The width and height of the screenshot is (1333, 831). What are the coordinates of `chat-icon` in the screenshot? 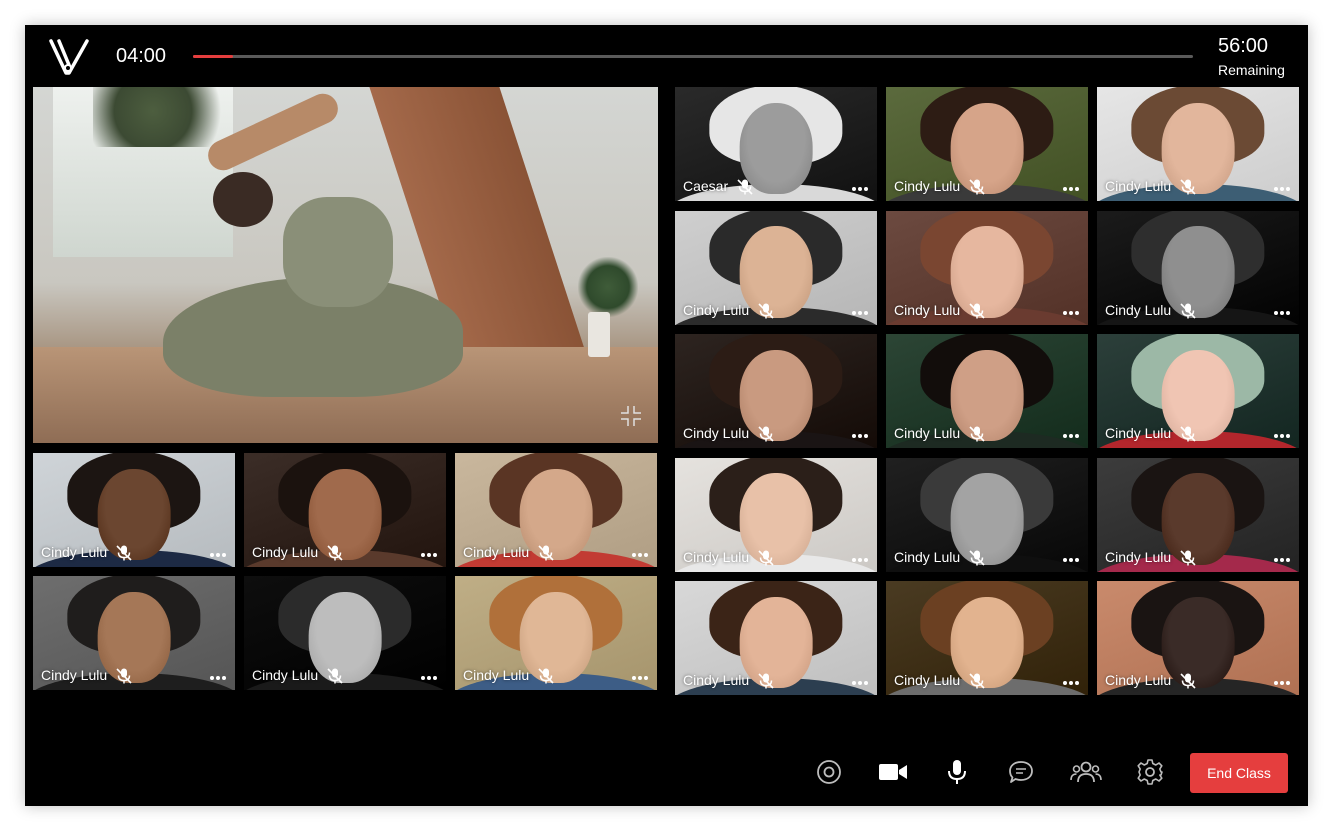 It's located at (1021, 772).